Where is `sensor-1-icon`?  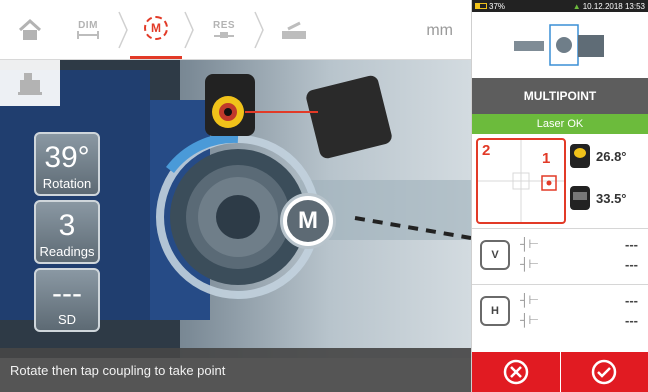 sensor-1-icon is located at coordinates (580, 156).